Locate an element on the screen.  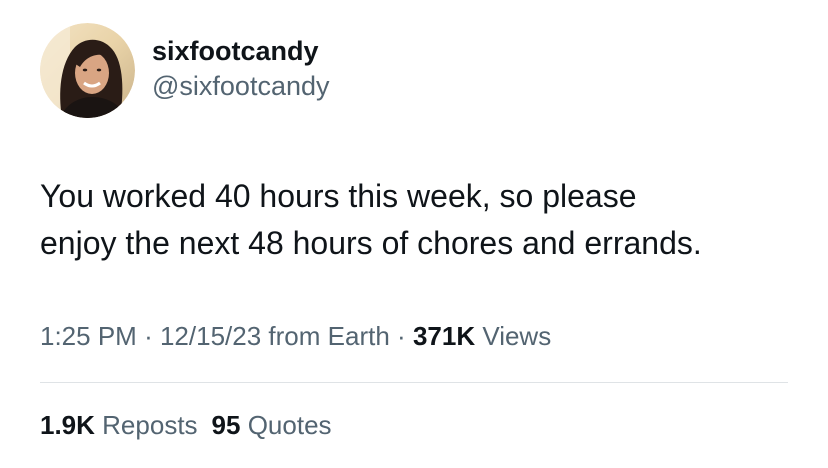
tweet-stats: 1.9K Reposts 95 Quotes is located at coordinates (186, 425).